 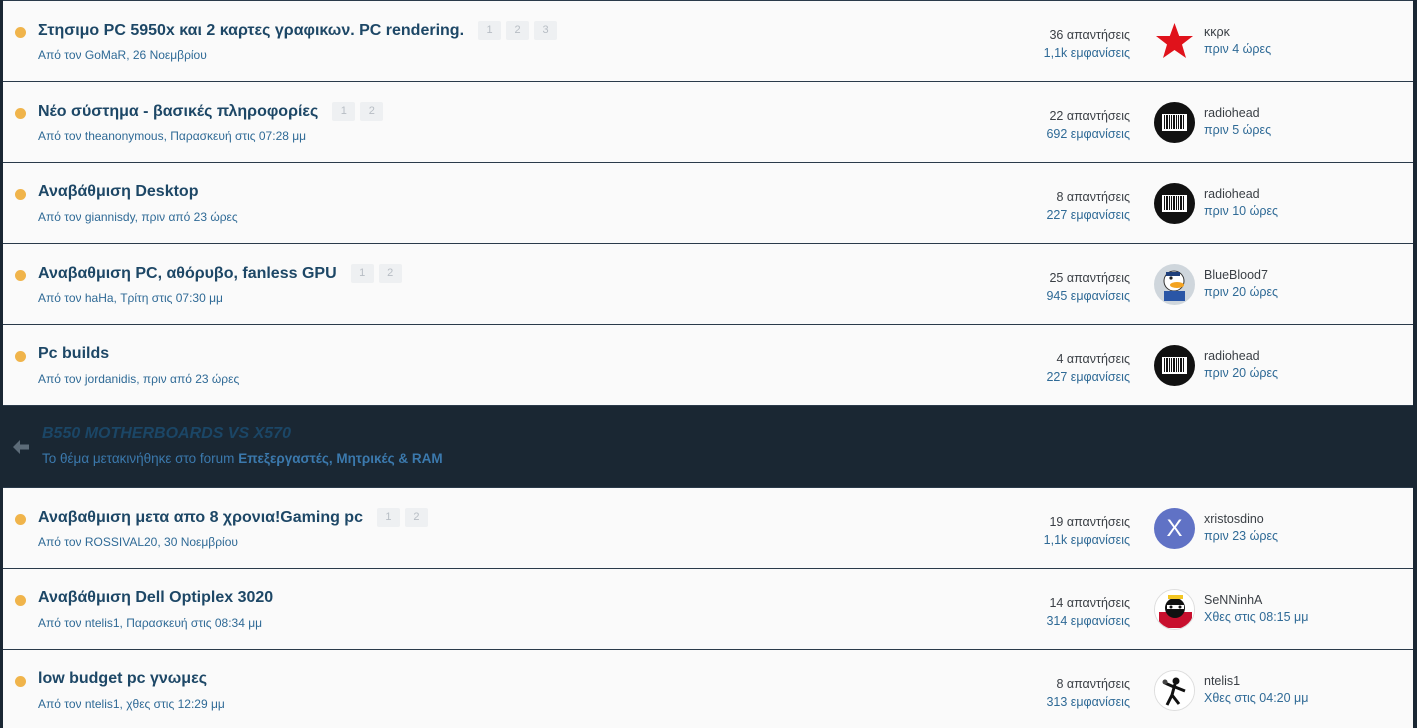 What do you see at coordinates (130, 298) in the screenshot?
I see `topic-author-meta: Από τον haHa, Τρίτη στις 07:30 μμ` at bounding box center [130, 298].